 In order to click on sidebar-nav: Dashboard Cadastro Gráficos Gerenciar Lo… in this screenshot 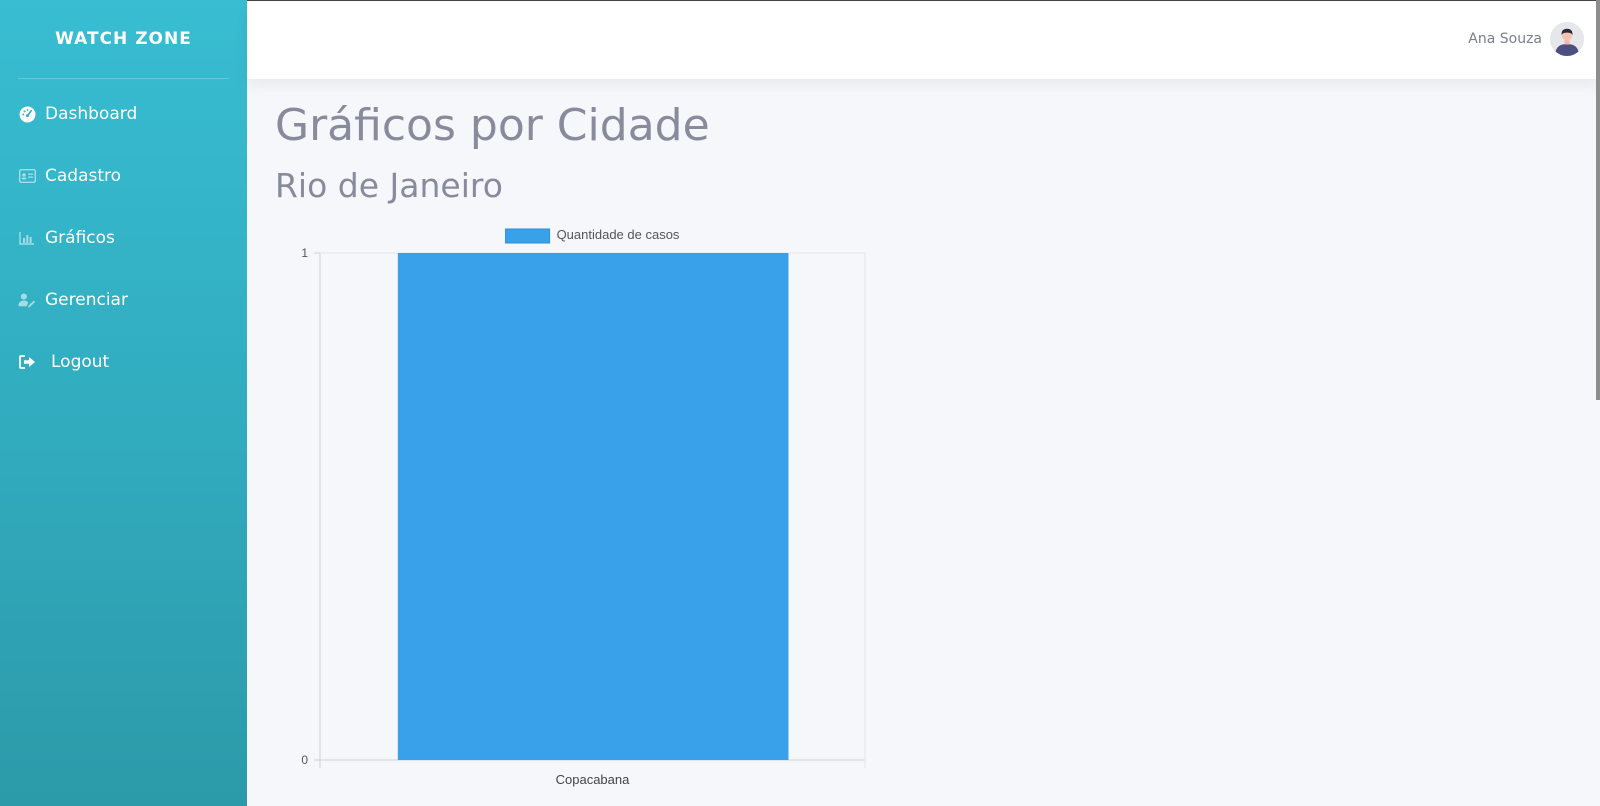, I will do `click(123, 238)`.